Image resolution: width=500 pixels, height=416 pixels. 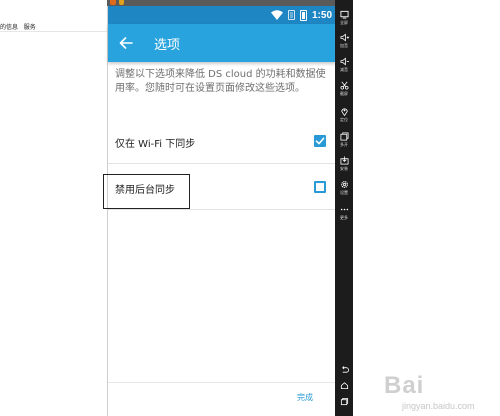 What do you see at coordinates (121, 2) in the screenshot?
I see `emulator-app-icon` at bounding box center [121, 2].